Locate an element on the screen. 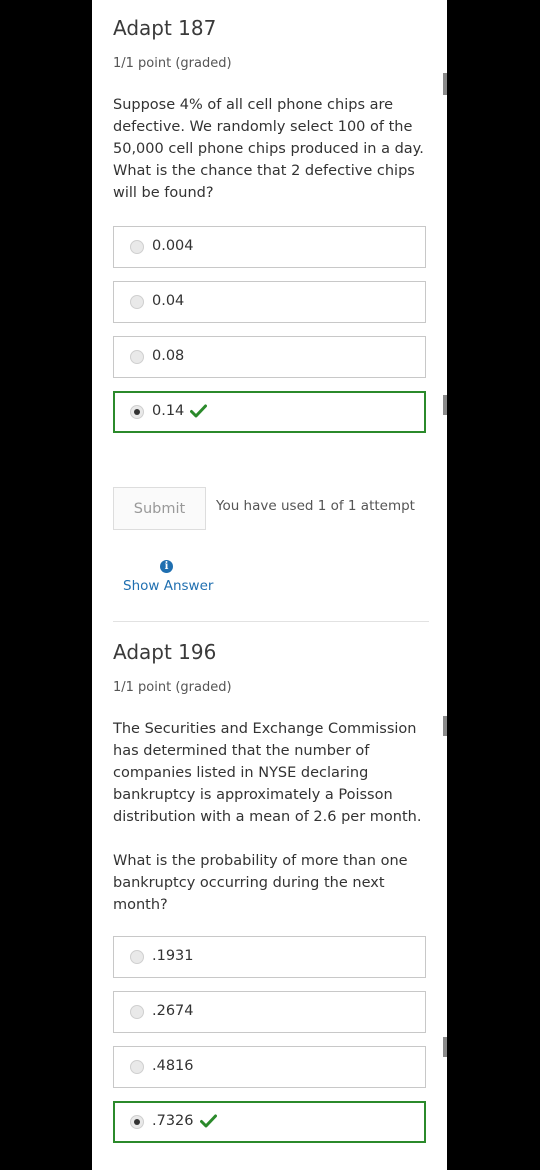  question-title: Adapt 196 is located at coordinates (165, 652).